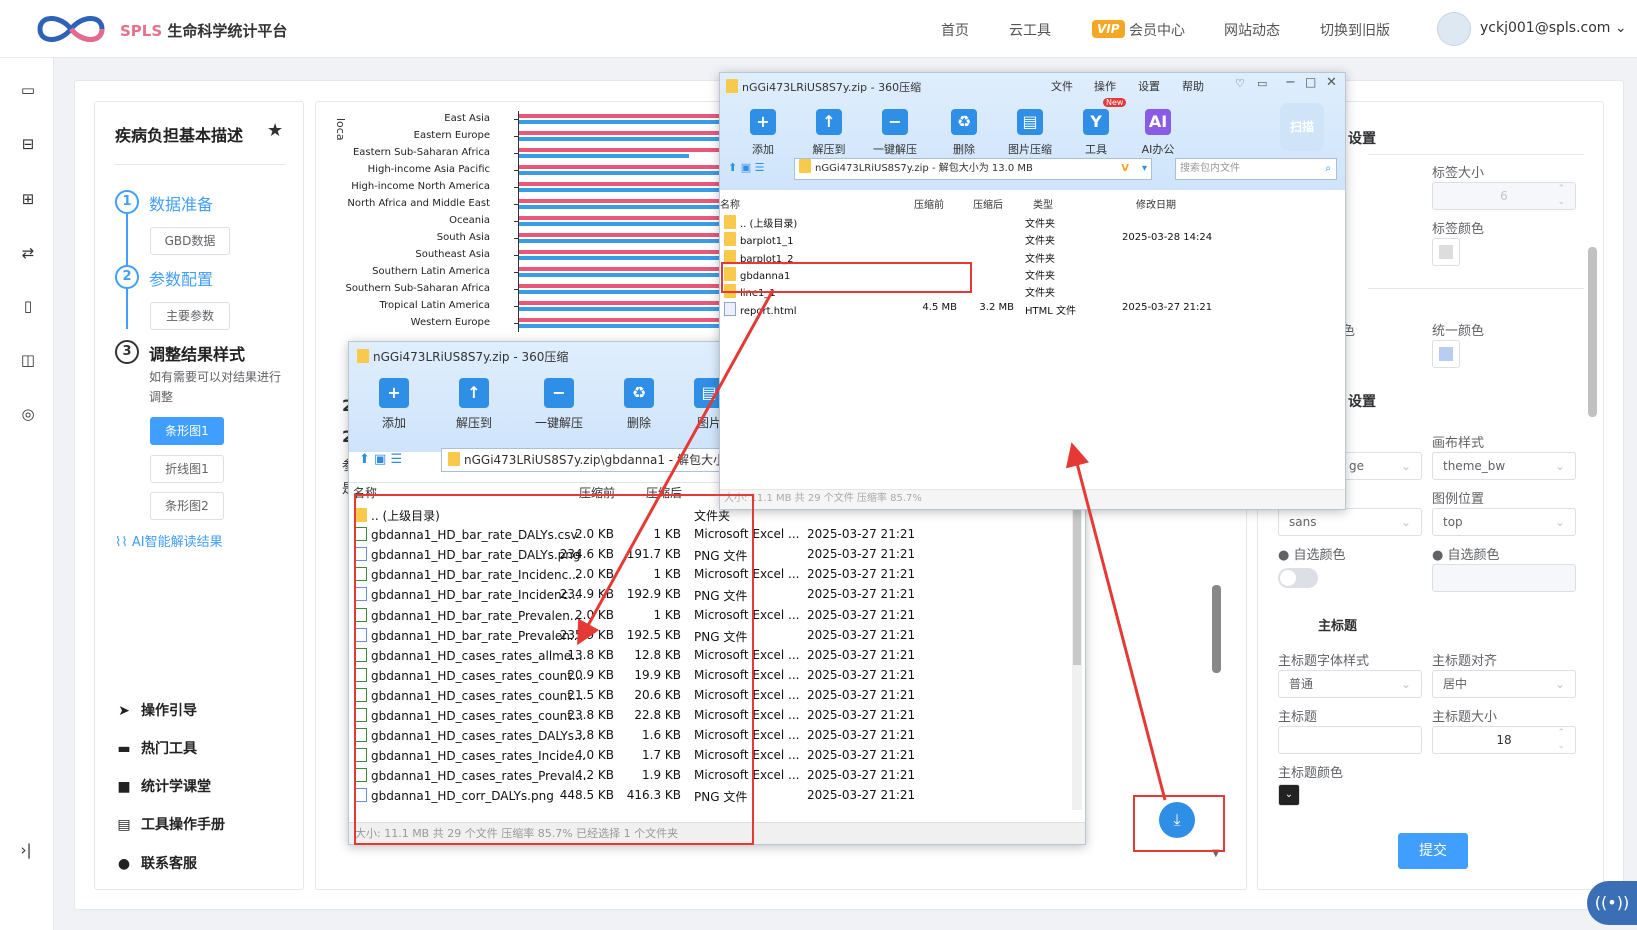 Image resolution: width=1637 pixels, height=930 pixels. What do you see at coordinates (1032, 221) in the screenshot?
I see `file-row: .. (上级目录) 文件夹` at bounding box center [1032, 221].